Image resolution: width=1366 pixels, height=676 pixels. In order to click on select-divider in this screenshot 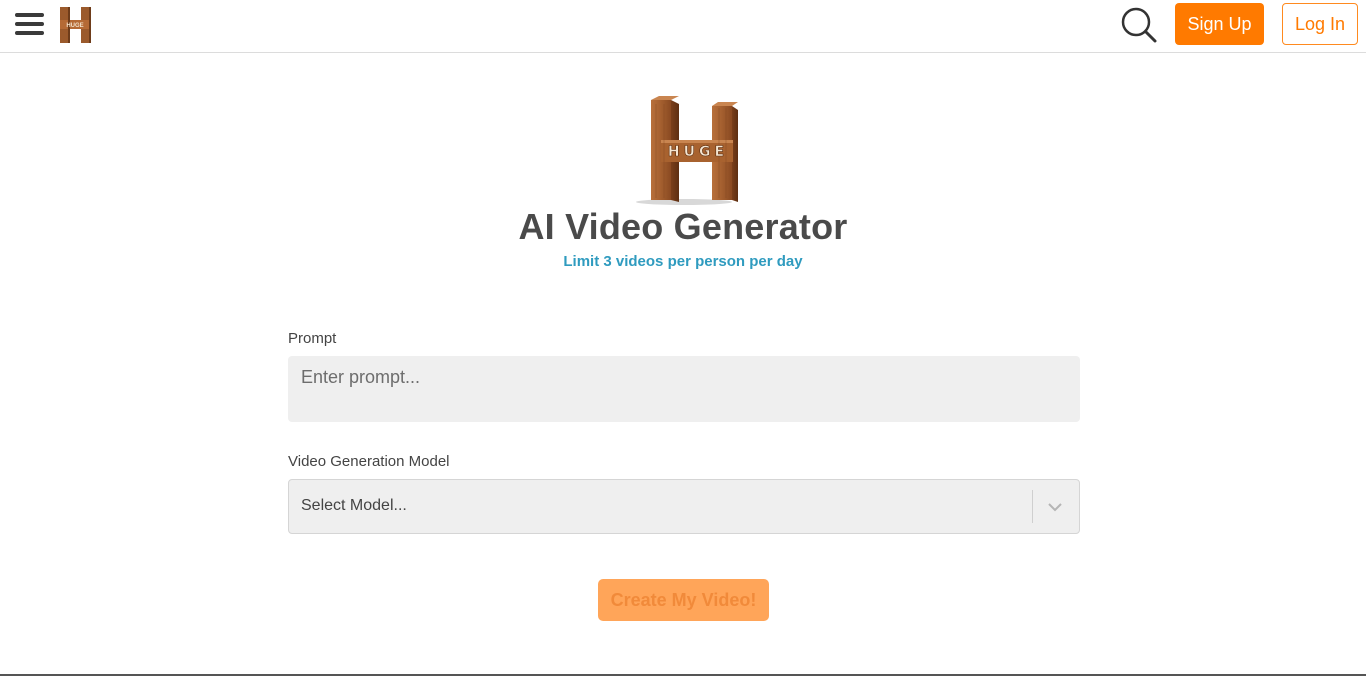, I will do `click(1032, 506)`.